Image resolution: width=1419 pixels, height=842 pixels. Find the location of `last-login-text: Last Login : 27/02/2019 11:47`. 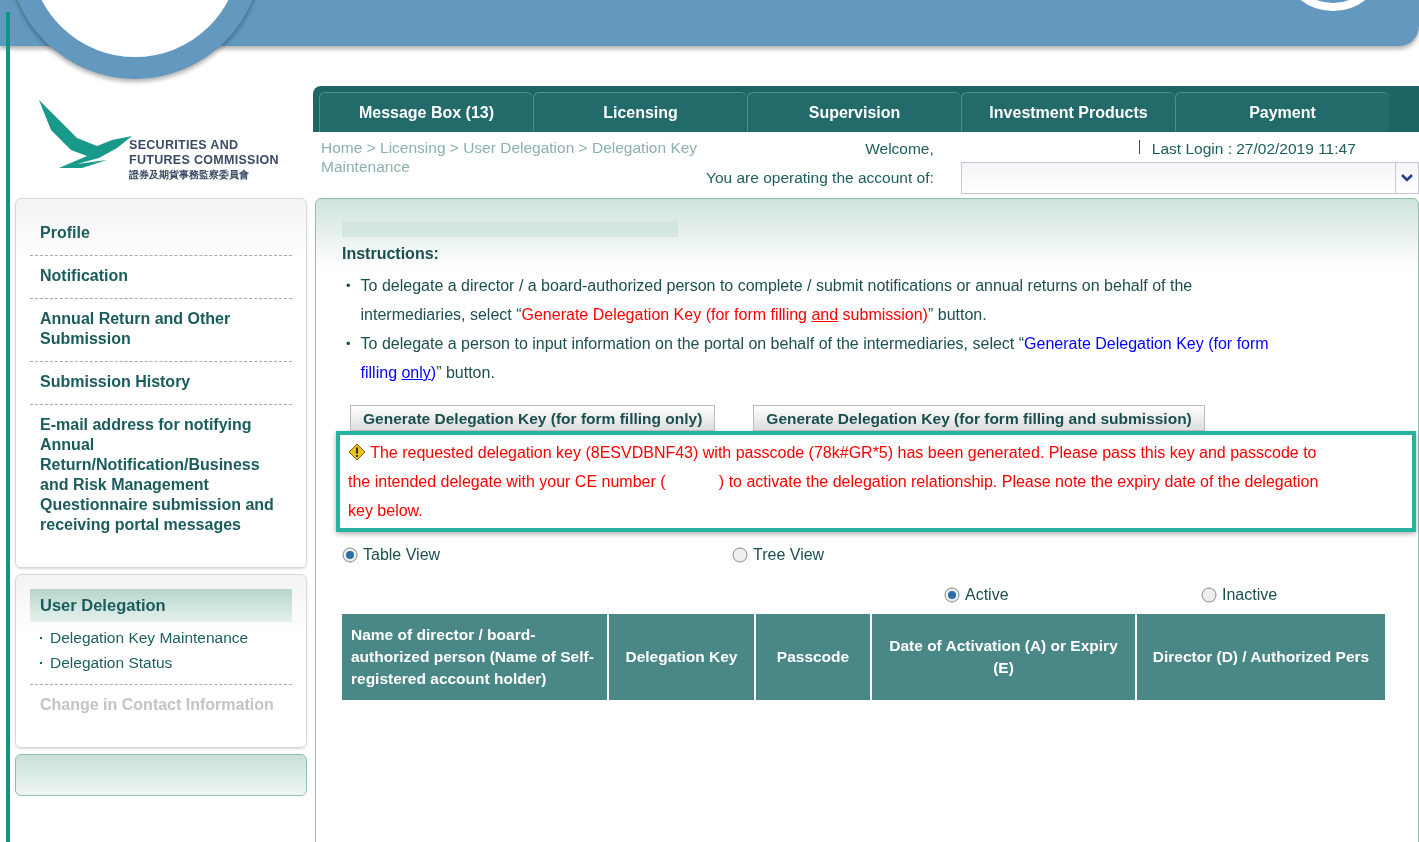

last-login-text: Last Login : 27/02/2019 11:47 is located at coordinates (1253, 148).